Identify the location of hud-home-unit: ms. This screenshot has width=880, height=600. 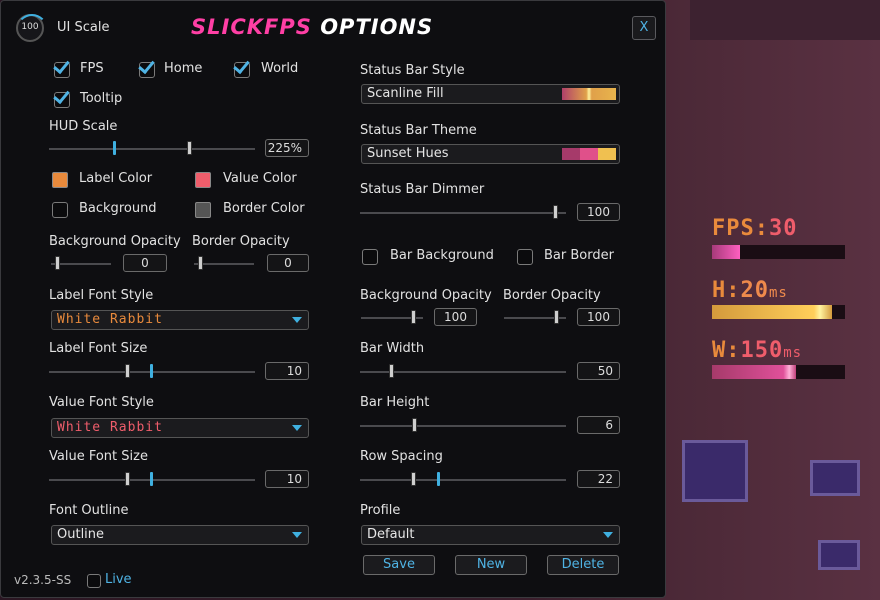
(778, 293).